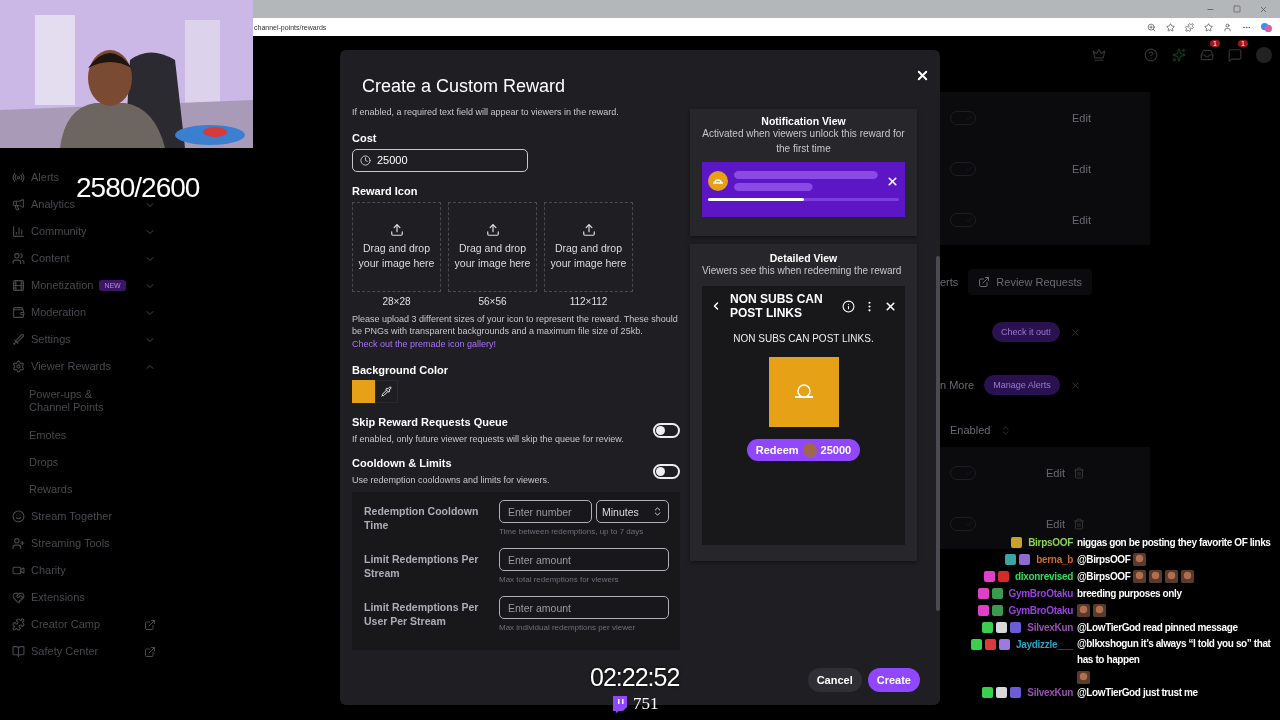 This screenshot has width=1280, height=720. I want to click on promo-button: Check it out!, so click(1026, 332).